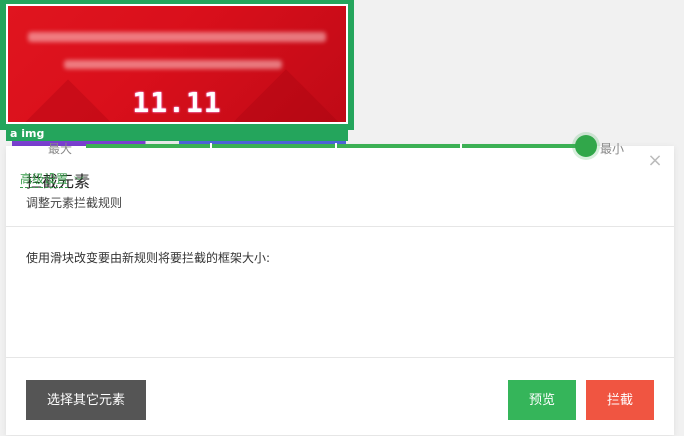 The width and height of the screenshot is (684, 436). Describe the element at coordinates (612, 149) in the screenshot. I see `slider-max-label: 最小` at that location.